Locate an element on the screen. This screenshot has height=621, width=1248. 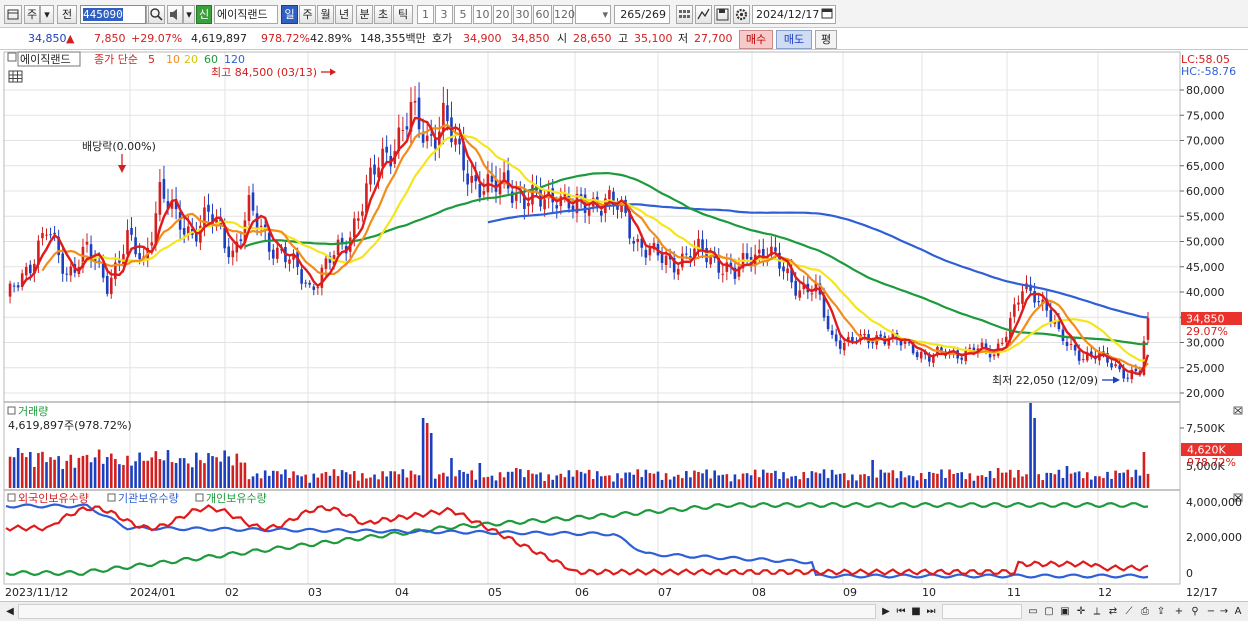
reset-icon: → is located at coordinates (1224, 611).